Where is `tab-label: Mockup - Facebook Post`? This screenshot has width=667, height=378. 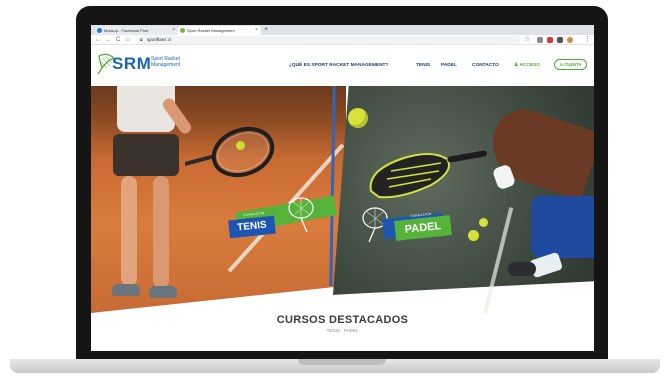 tab-label: Mockup - Facebook Post is located at coordinates (126, 30).